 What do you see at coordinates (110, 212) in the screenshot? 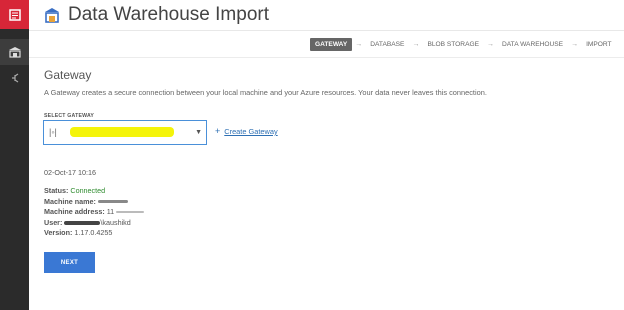
I see `machine-address-value: 11` at bounding box center [110, 212].